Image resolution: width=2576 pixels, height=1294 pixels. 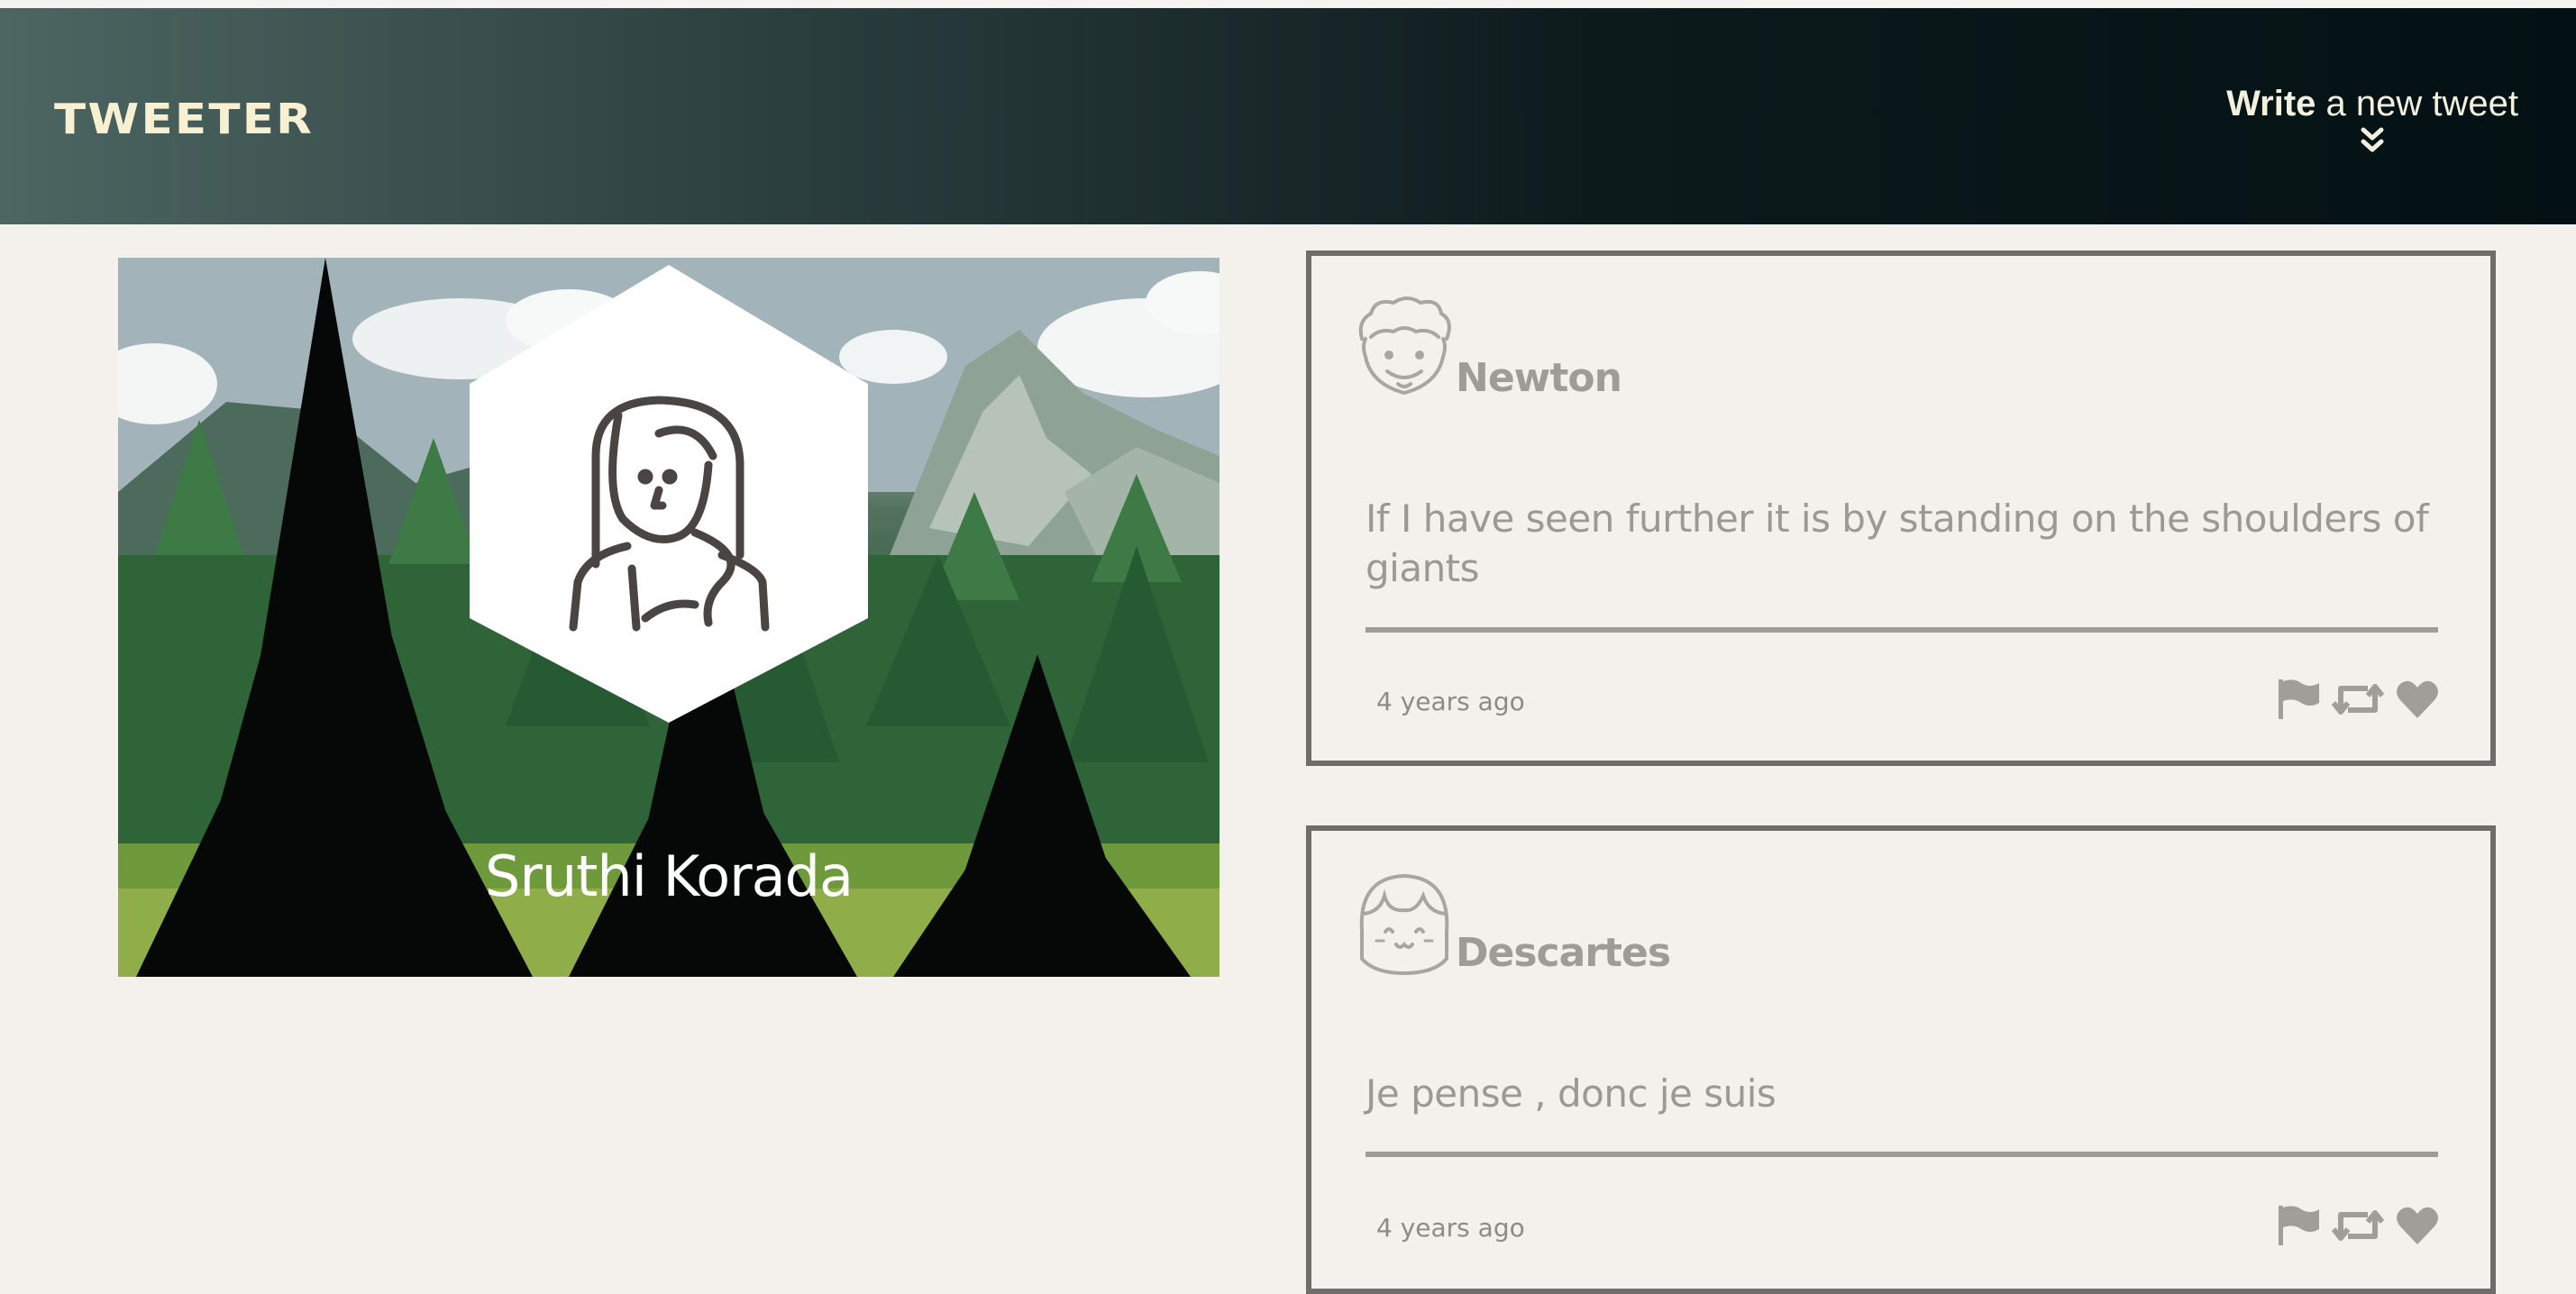 I want to click on compose-label-bold: Write, so click(x=2271, y=103).